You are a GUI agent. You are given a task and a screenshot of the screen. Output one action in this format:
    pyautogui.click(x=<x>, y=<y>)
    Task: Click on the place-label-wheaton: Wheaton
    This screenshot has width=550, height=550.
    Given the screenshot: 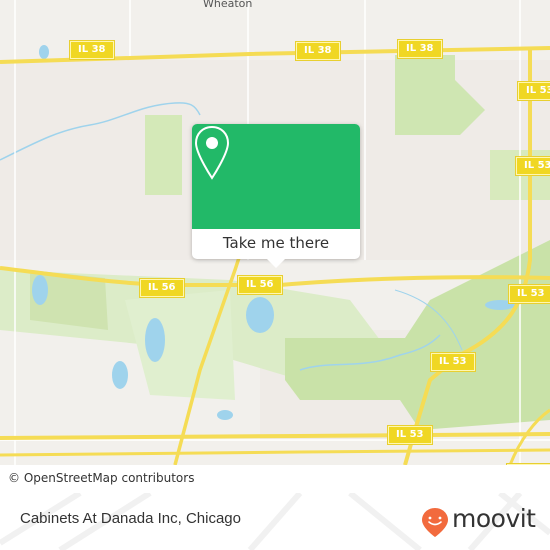 What is the action you would take?
    pyautogui.click(x=228, y=5)
    